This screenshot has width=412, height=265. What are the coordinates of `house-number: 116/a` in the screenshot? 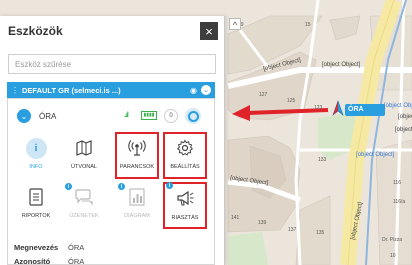 It's located at (399, 202).